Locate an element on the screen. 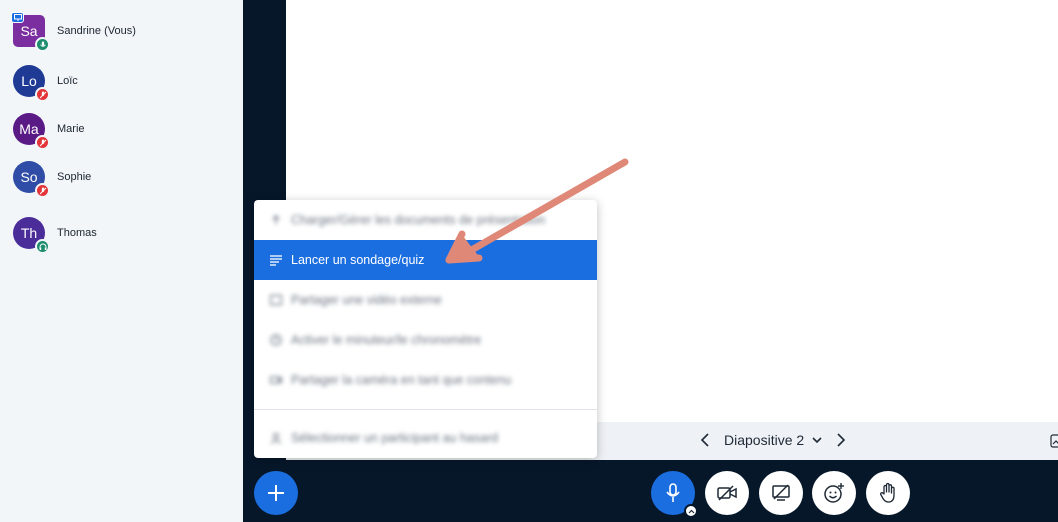  avatar: Lo is located at coordinates (31, 83).